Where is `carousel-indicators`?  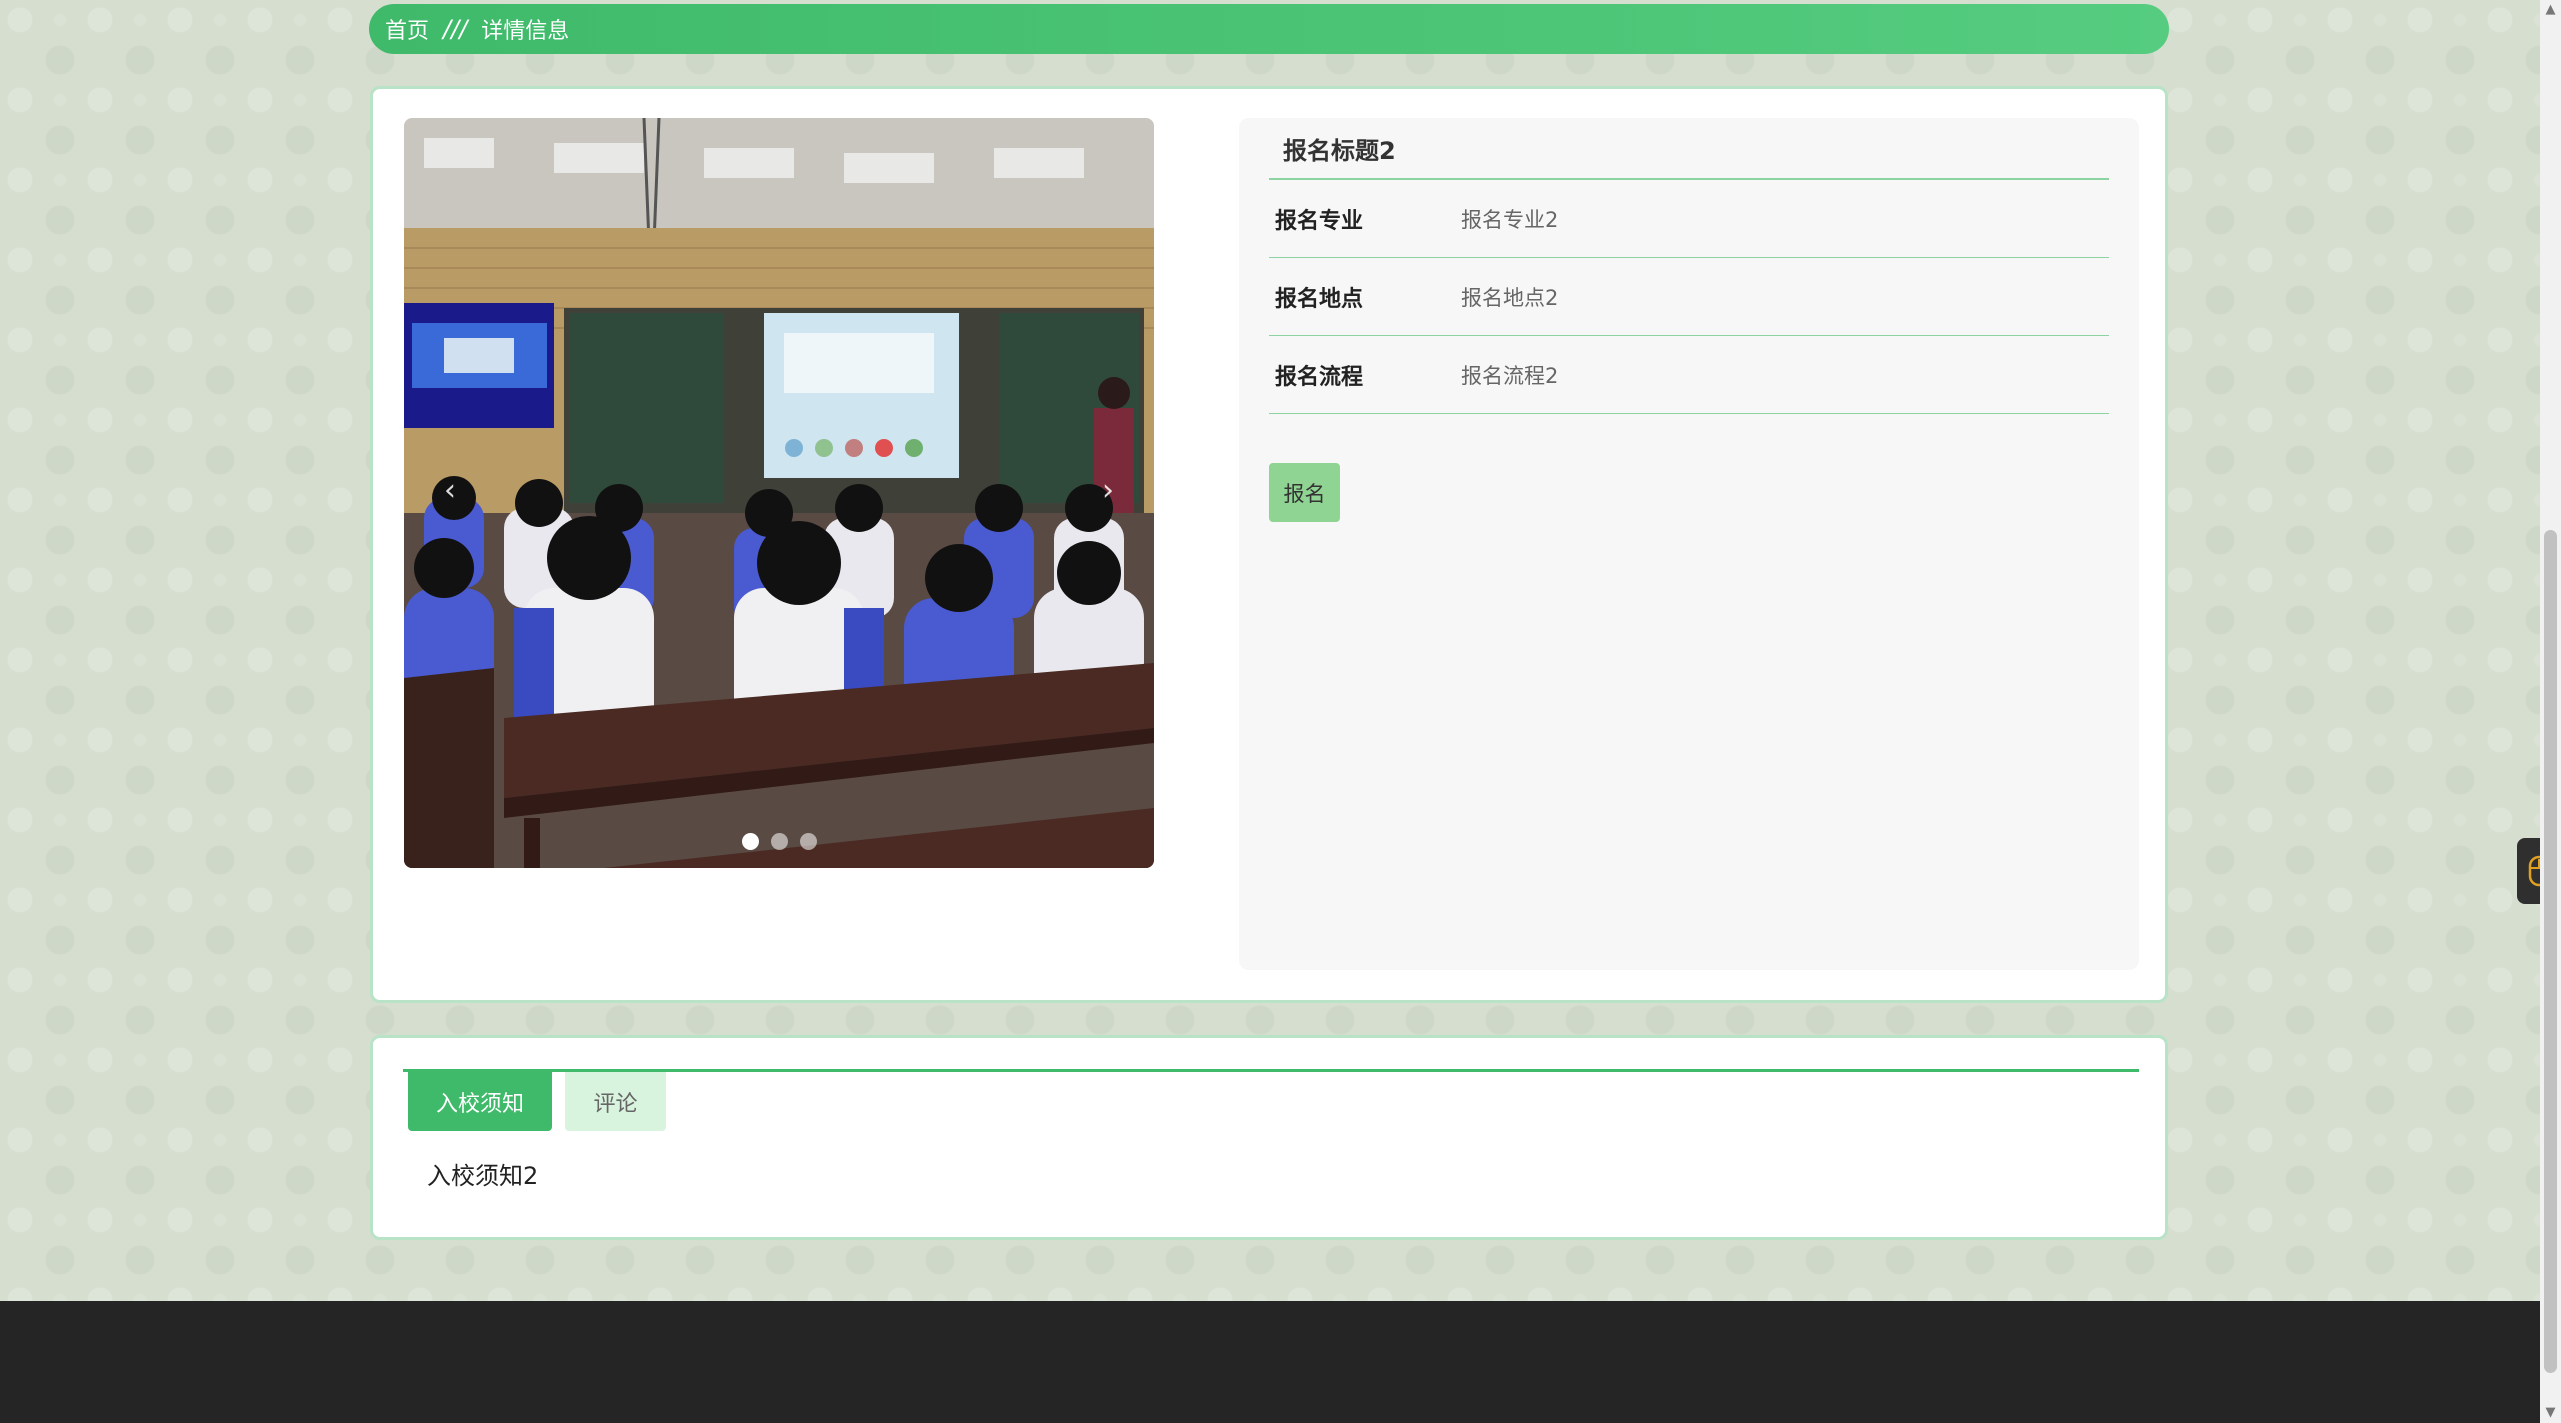
carousel-indicators is located at coordinates (779, 841).